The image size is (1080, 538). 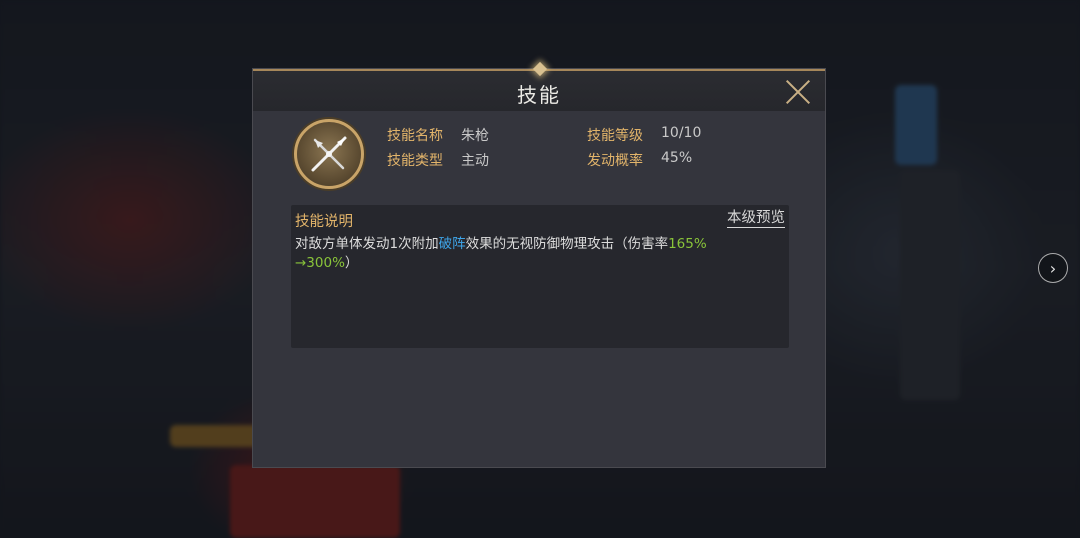 I want to click on skill-type-label: 技能类型, so click(x=415, y=161).